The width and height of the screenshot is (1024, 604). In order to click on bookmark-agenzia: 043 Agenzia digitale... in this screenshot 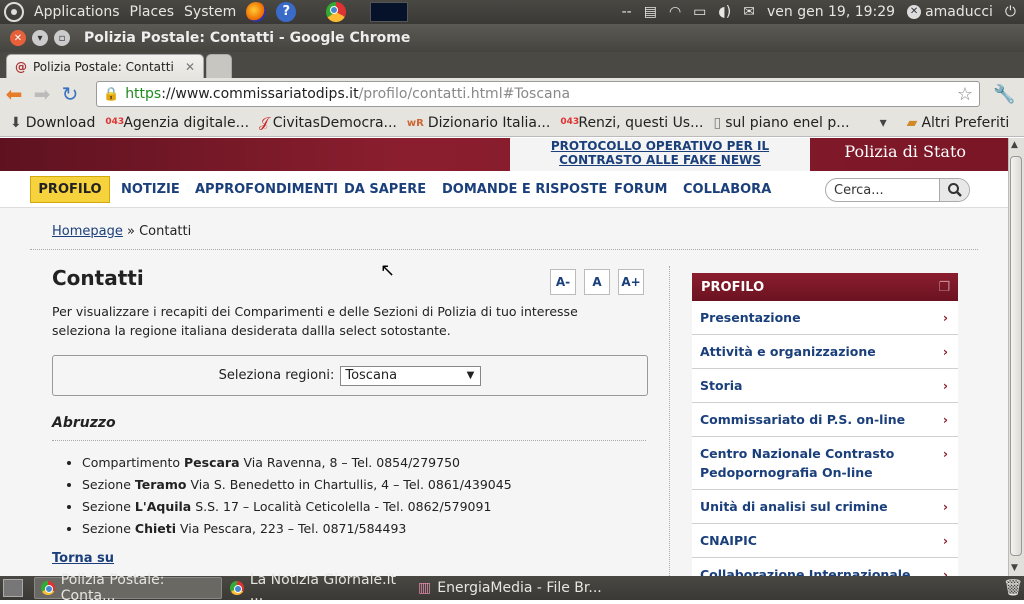, I will do `click(177, 123)`.